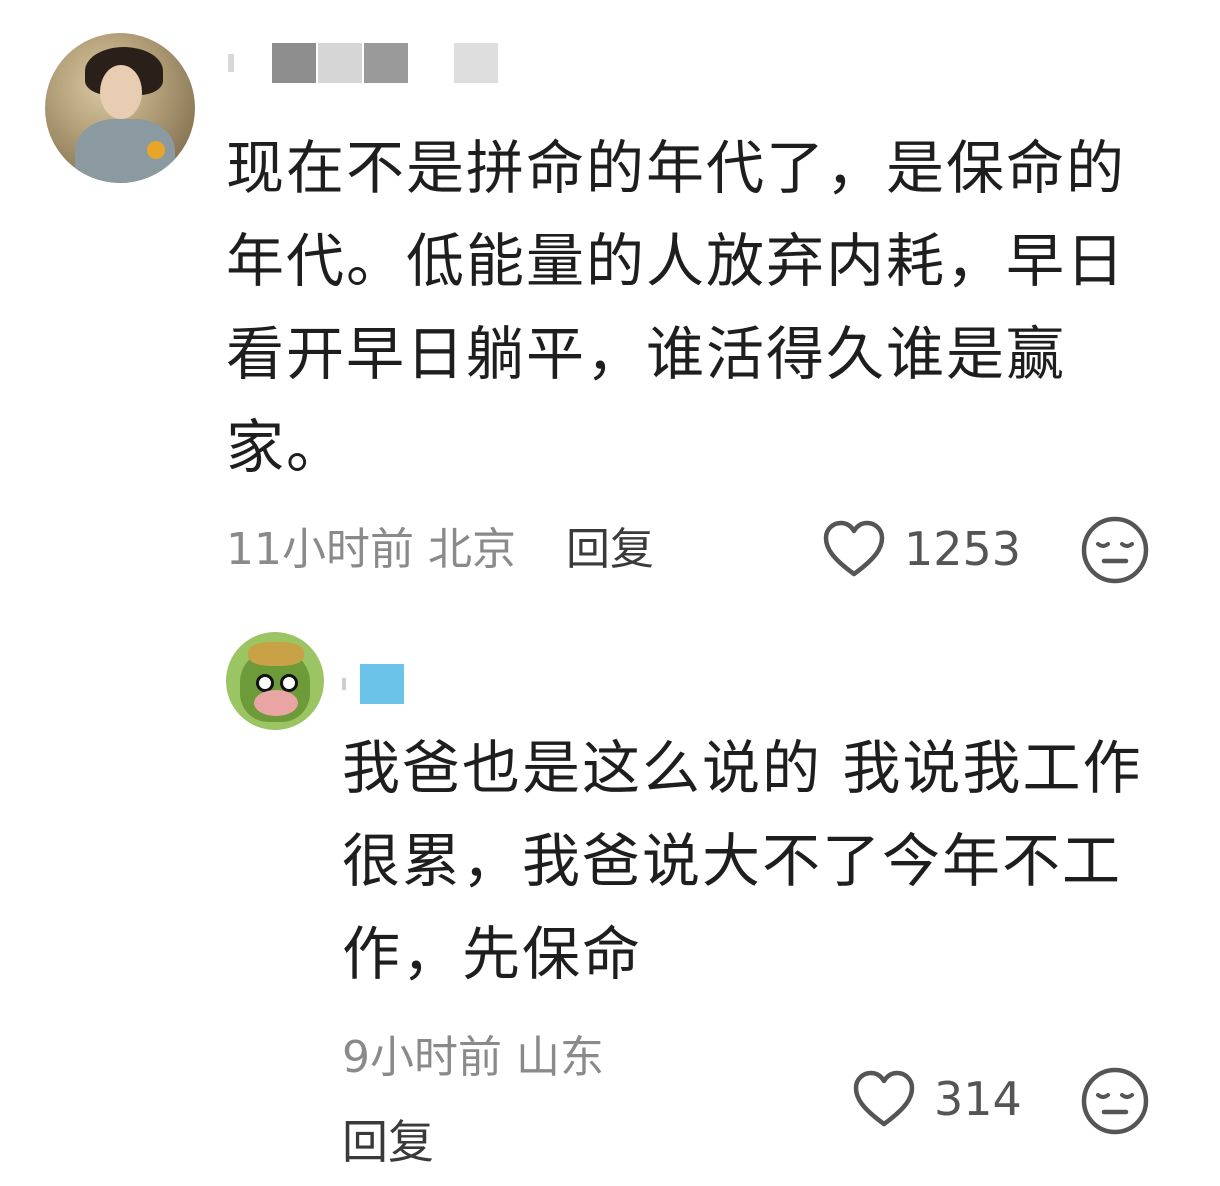 The image size is (1220, 1186). I want to click on reply-location: 山东, so click(560, 1057).